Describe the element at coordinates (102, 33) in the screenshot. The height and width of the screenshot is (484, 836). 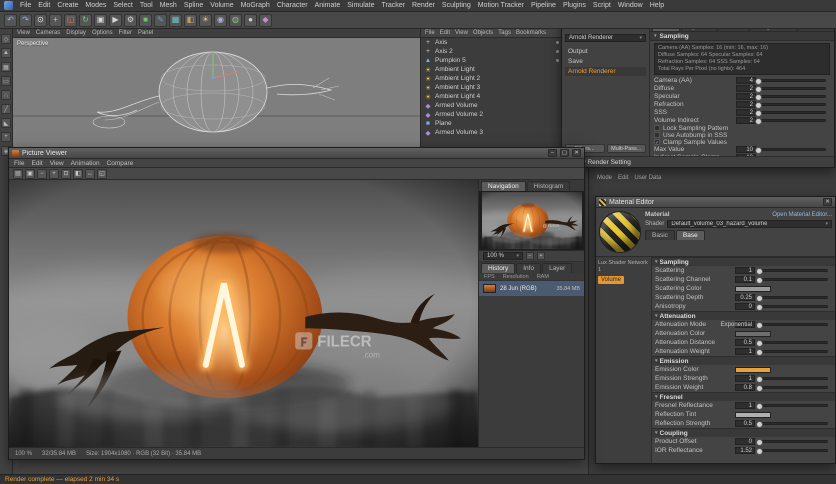
I see `viewport-menu-item: Options` at that location.